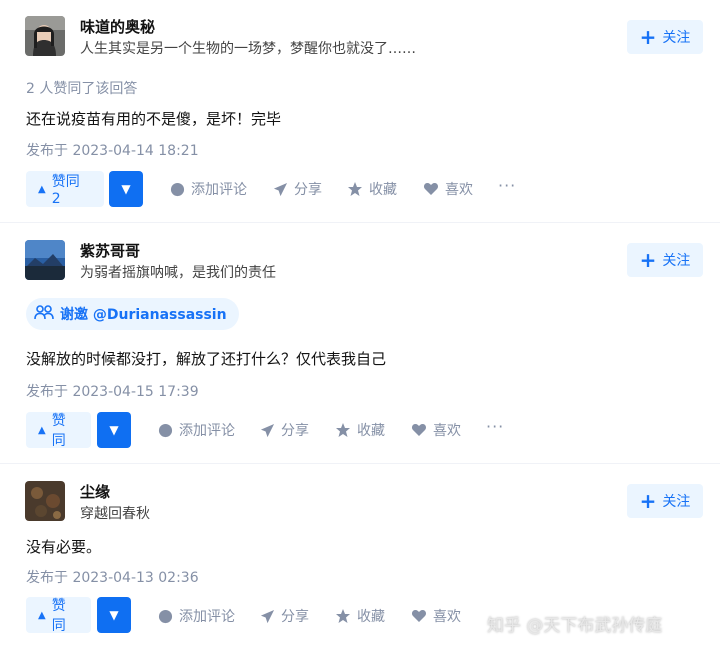 The image size is (720, 651). What do you see at coordinates (64, 547) in the screenshot?
I see `answer-content: 没有必要。` at bounding box center [64, 547].